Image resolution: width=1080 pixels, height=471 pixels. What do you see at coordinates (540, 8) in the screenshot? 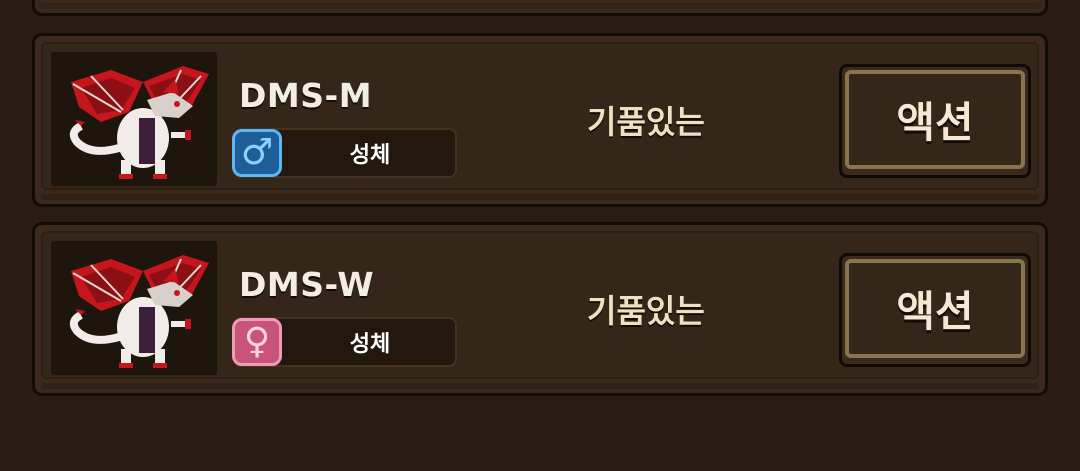
I see `previous-card-edge` at bounding box center [540, 8].